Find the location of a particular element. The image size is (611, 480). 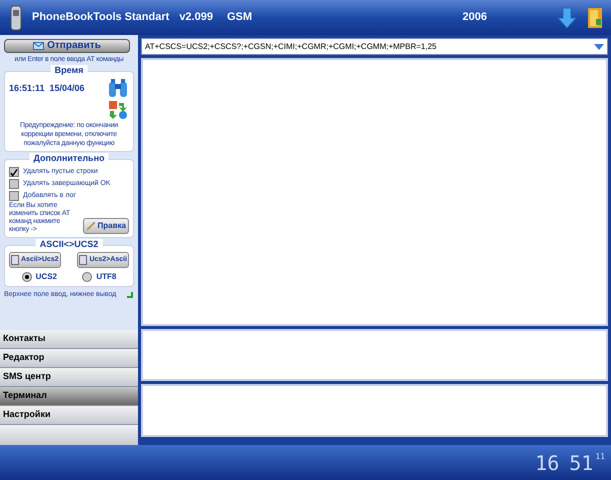

send-button: Отправить is located at coordinates (67, 46).